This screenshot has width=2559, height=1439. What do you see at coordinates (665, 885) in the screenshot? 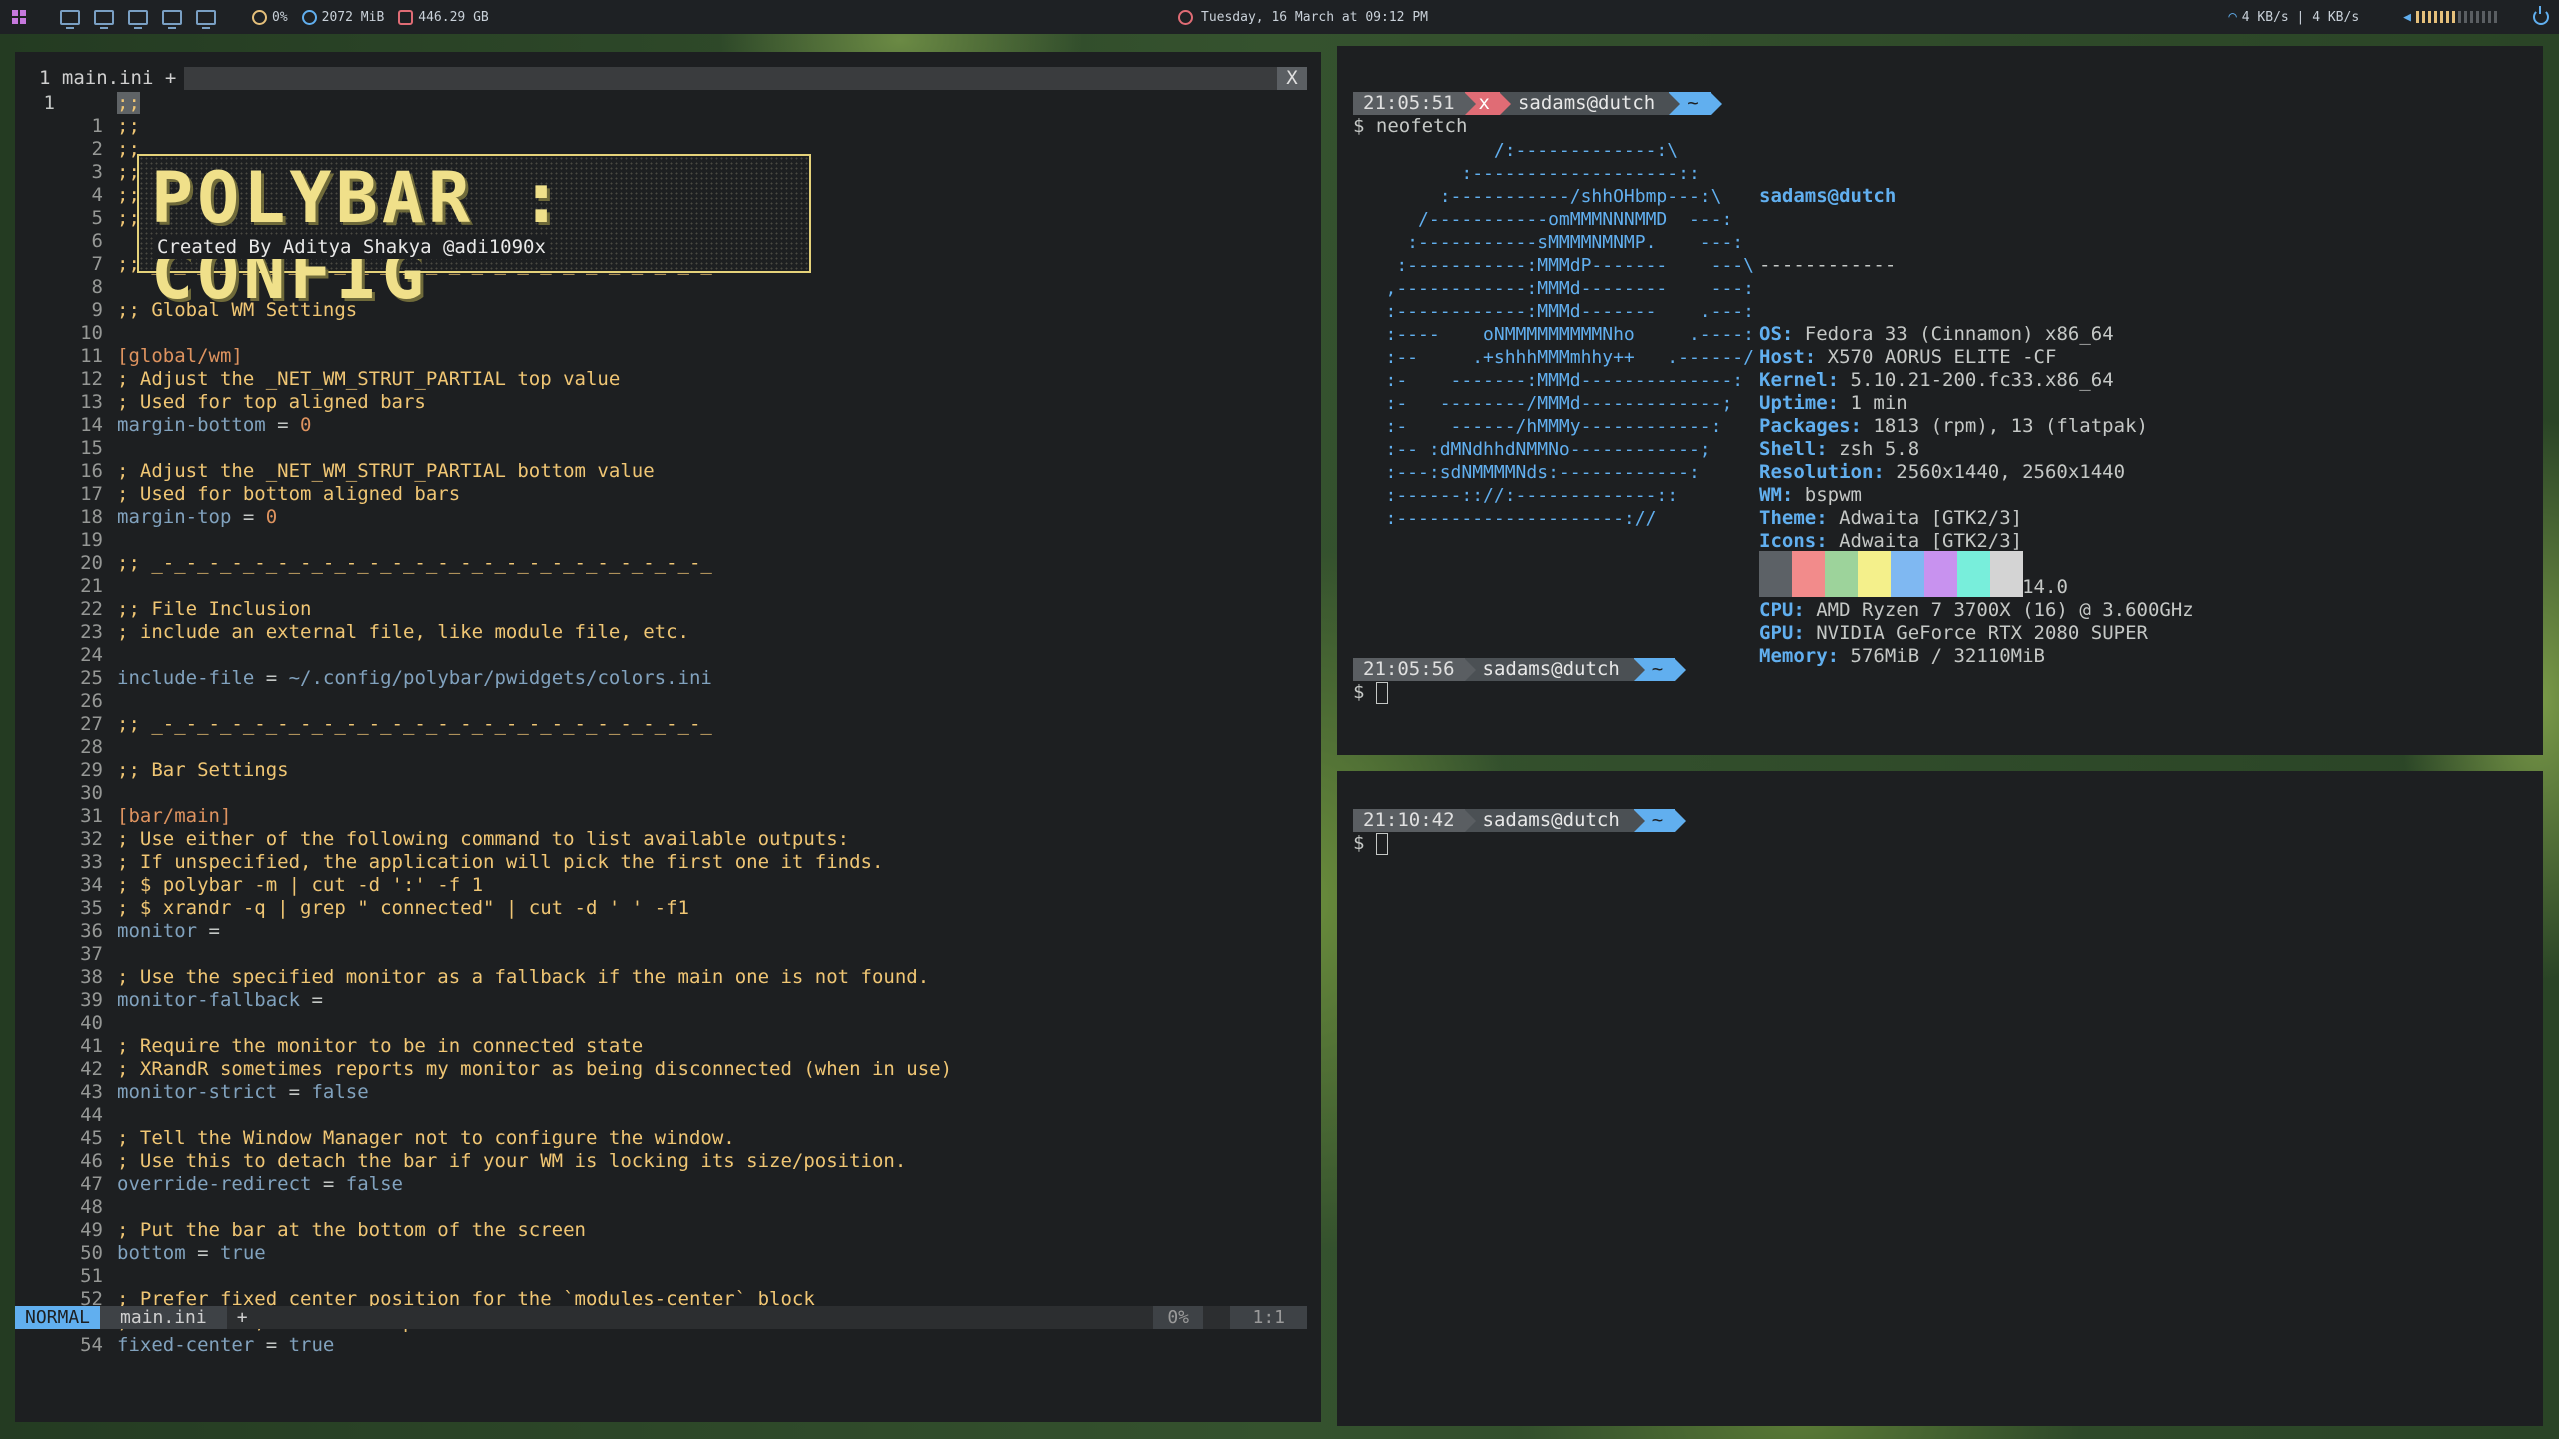
I see `editor-line: 34 ; $ polybar -m | cut -d ':' -f 1` at bounding box center [665, 885].